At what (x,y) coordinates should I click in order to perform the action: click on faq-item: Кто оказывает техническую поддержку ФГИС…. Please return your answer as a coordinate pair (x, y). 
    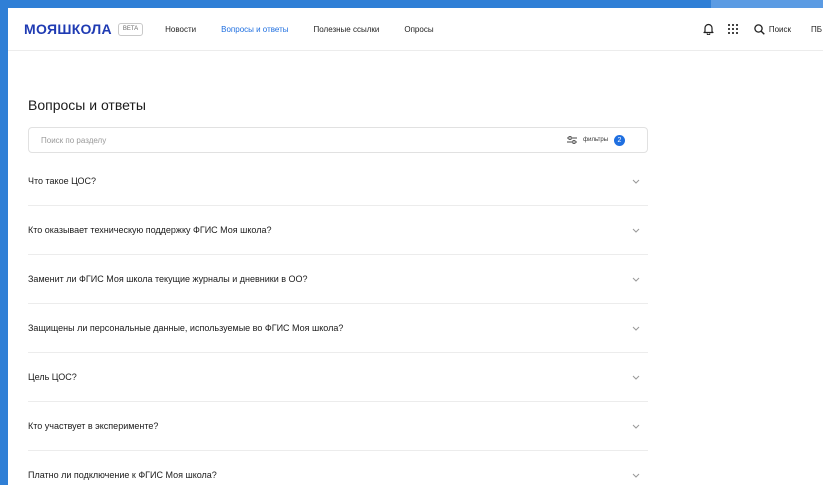
    Looking at the image, I should click on (338, 230).